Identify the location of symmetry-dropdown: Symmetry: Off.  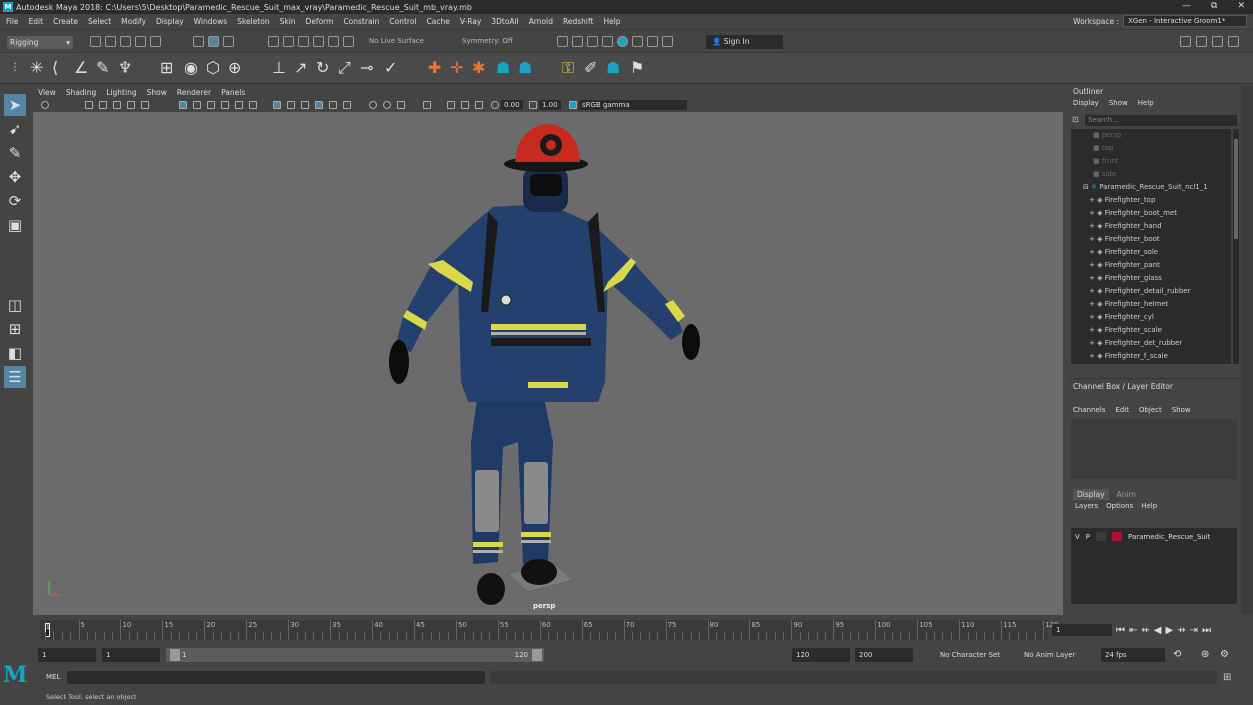
(487, 41).